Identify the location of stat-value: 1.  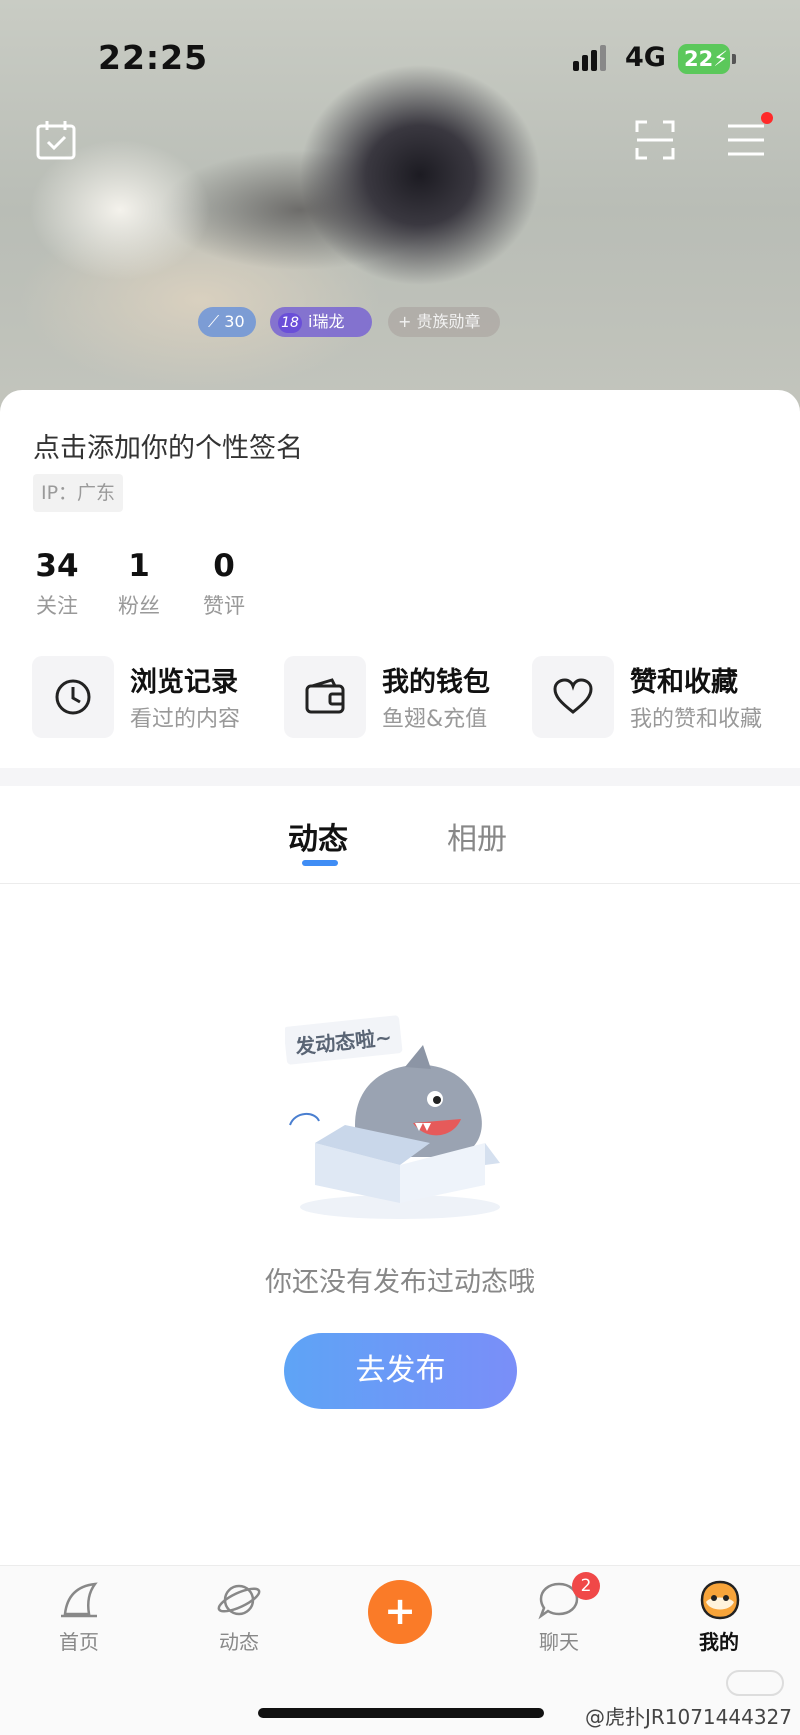
(139, 566).